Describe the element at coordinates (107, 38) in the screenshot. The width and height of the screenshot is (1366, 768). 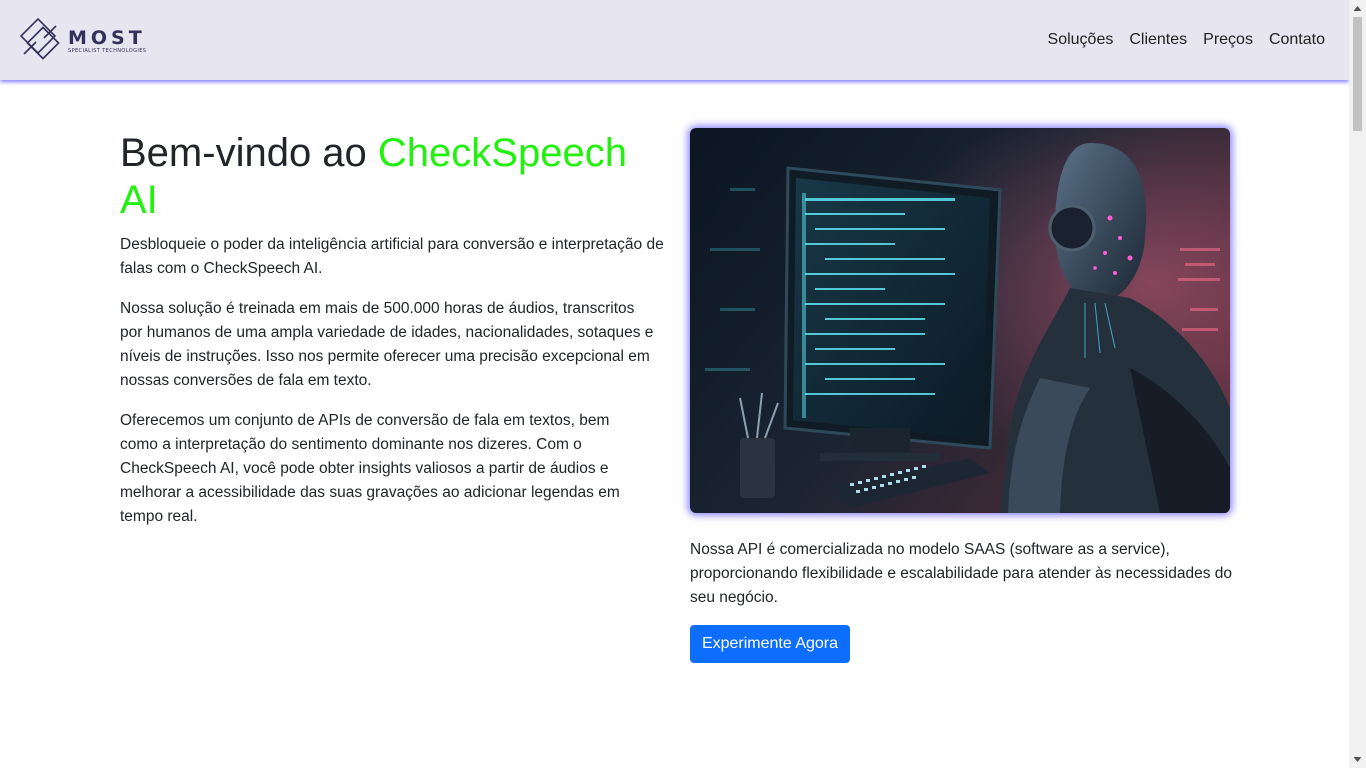
I see `logo-wordmark: MOST` at that location.